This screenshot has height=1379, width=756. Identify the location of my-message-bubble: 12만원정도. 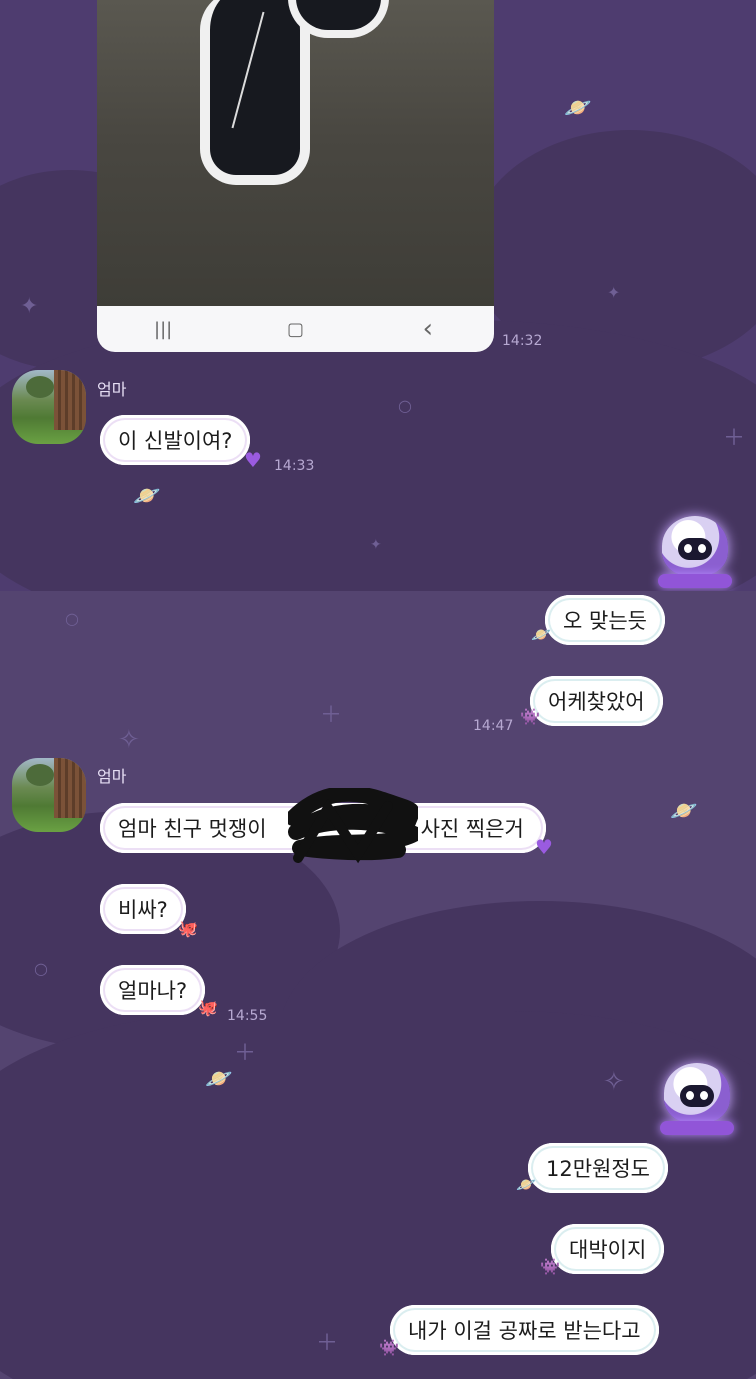
(598, 1168).